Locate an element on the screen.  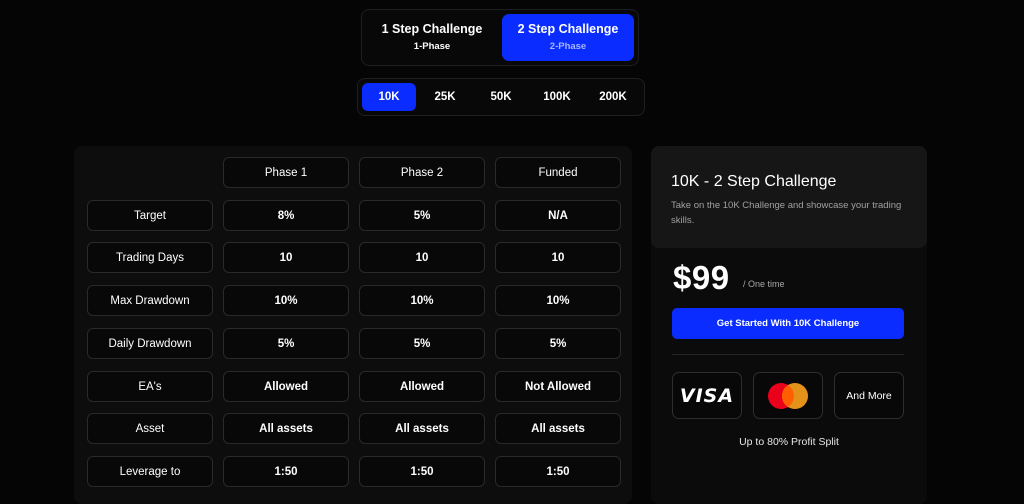
asset-phase-2-value: All assets is located at coordinates (422, 428).